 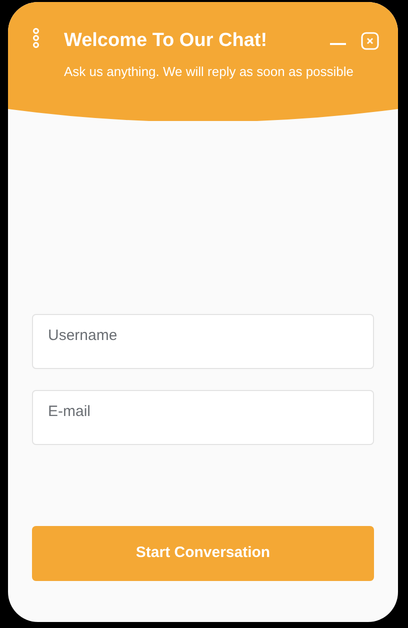 I want to click on chat-title: Welcome To Our Chat!, so click(x=166, y=41).